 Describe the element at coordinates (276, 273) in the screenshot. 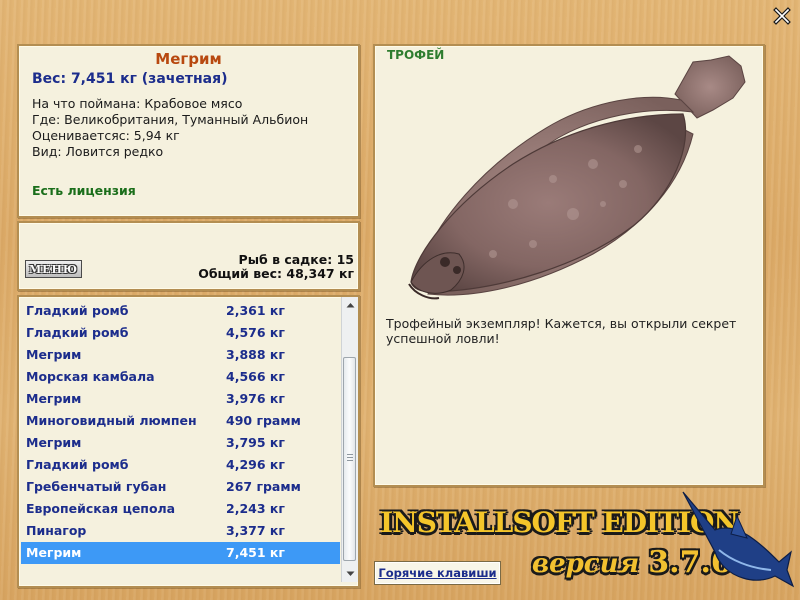

I see `total-weight: Общий вес: 48,347 кг` at that location.